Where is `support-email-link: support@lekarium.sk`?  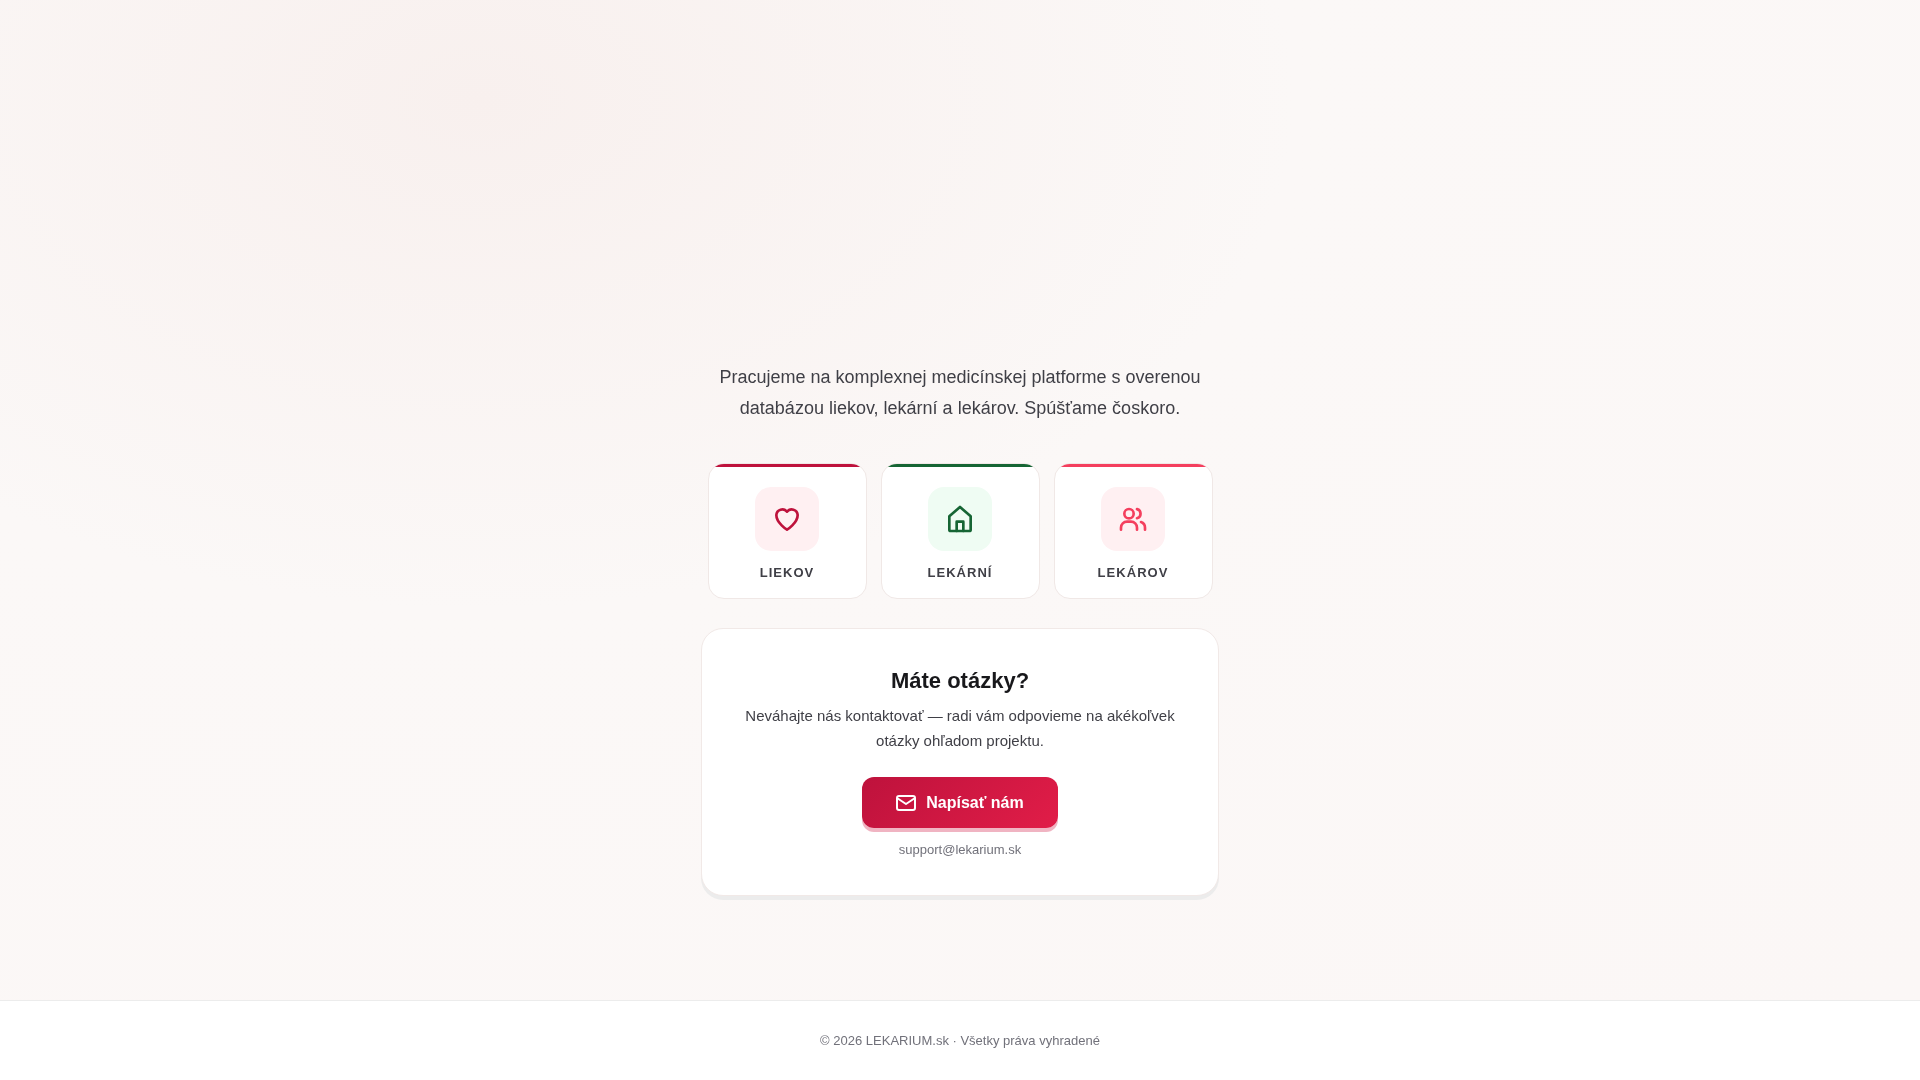
support-email-link: support@lekarium.sk is located at coordinates (960, 850).